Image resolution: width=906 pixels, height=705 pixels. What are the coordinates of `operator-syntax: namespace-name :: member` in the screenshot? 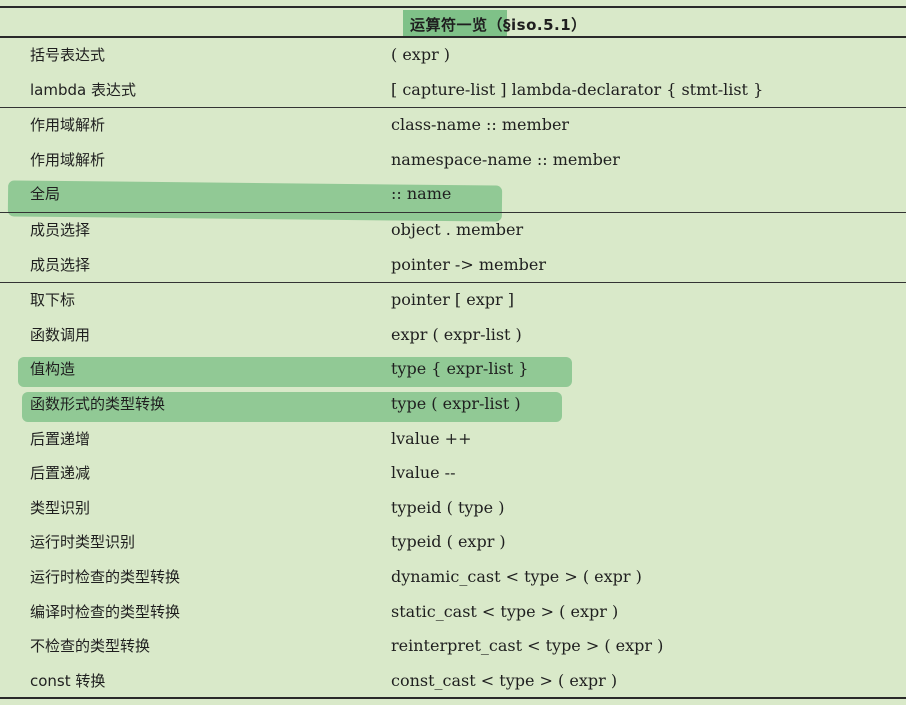 It's located at (505, 159).